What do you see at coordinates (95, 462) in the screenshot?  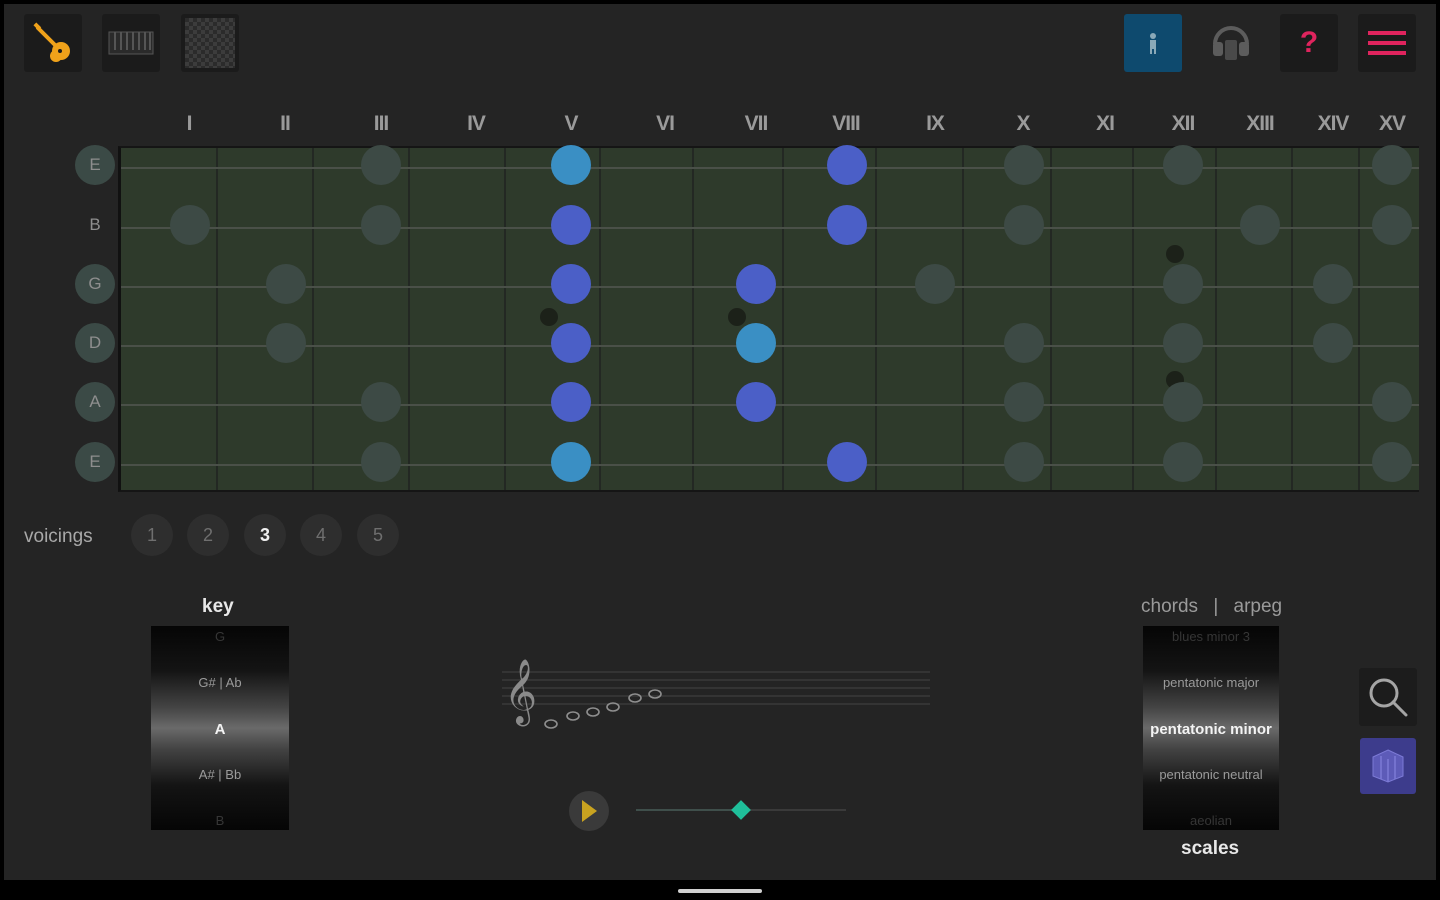 I see `string-label-6: E` at bounding box center [95, 462].